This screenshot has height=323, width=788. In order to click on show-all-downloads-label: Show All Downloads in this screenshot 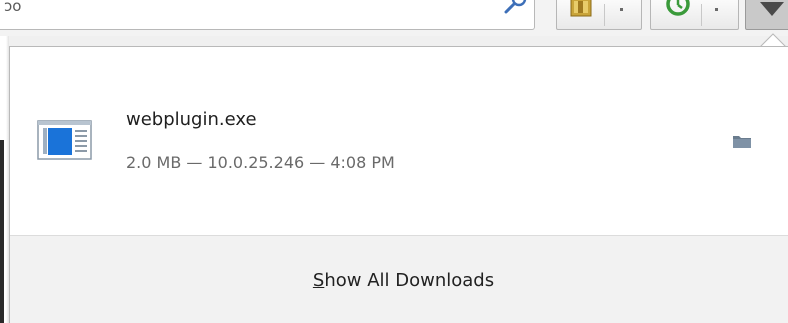, I will do `click(403, 280)`.